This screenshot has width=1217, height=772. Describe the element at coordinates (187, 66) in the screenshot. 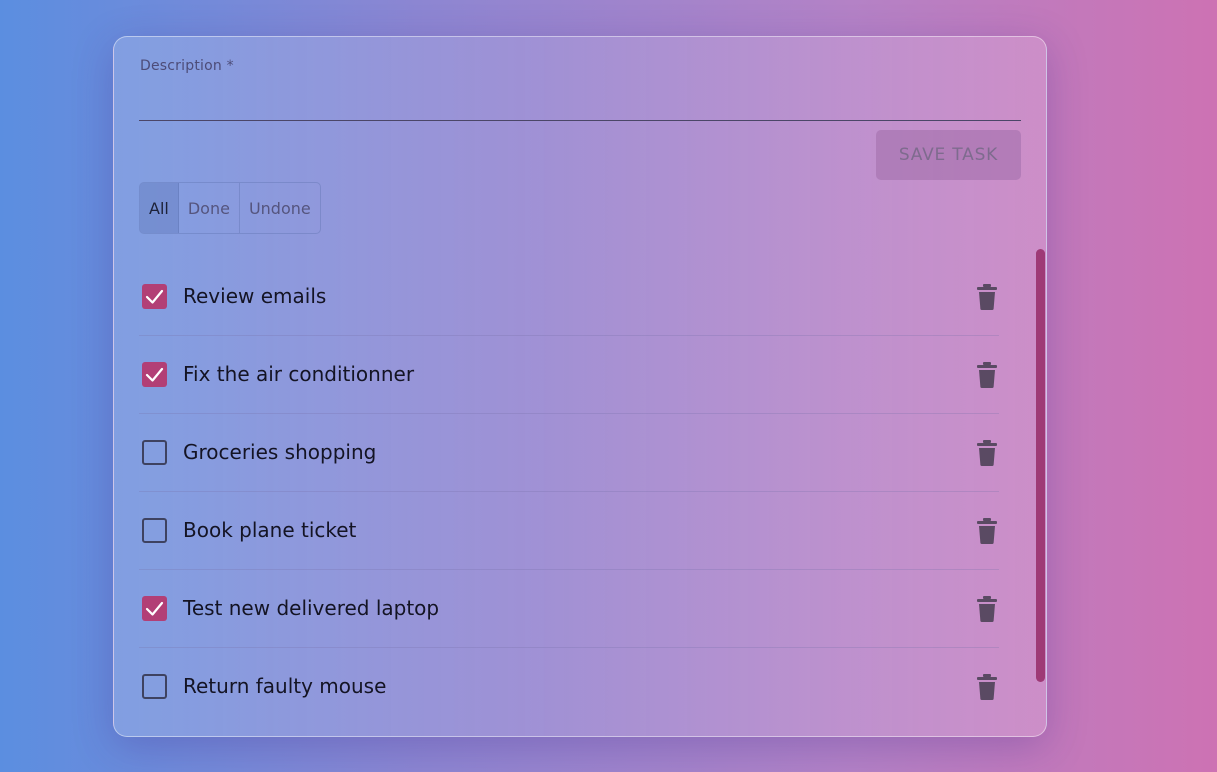

I see `description-label: Description *` at that location.